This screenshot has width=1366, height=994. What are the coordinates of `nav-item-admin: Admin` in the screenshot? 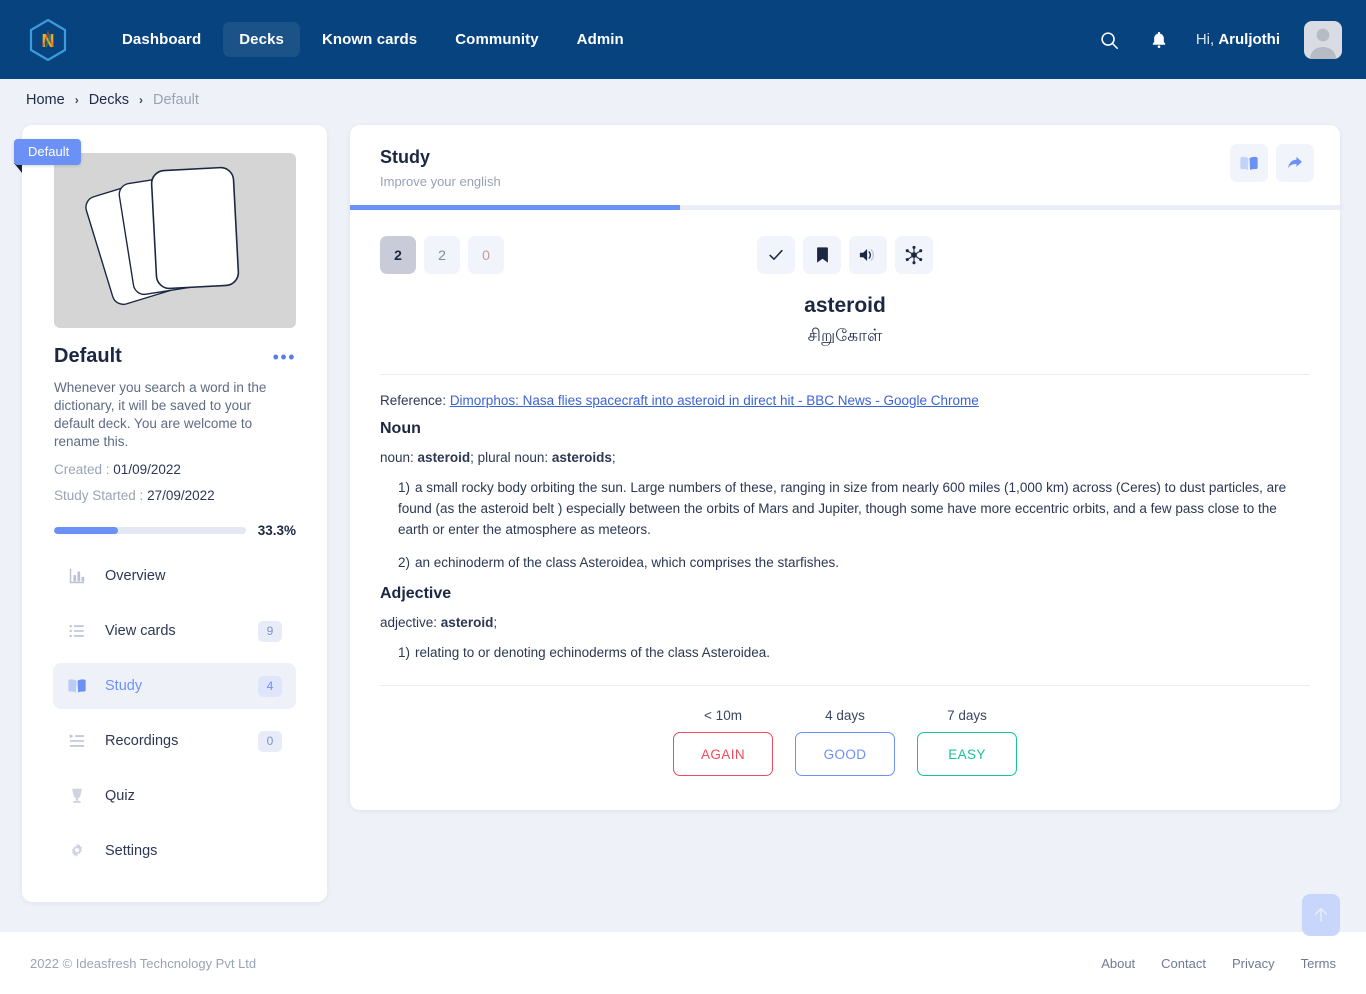 It's located at (600, 39).